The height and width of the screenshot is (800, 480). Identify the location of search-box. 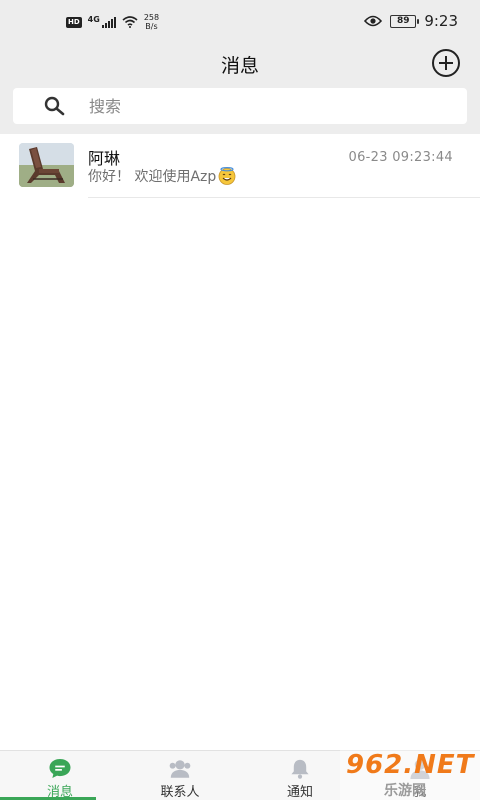
(240, 106).